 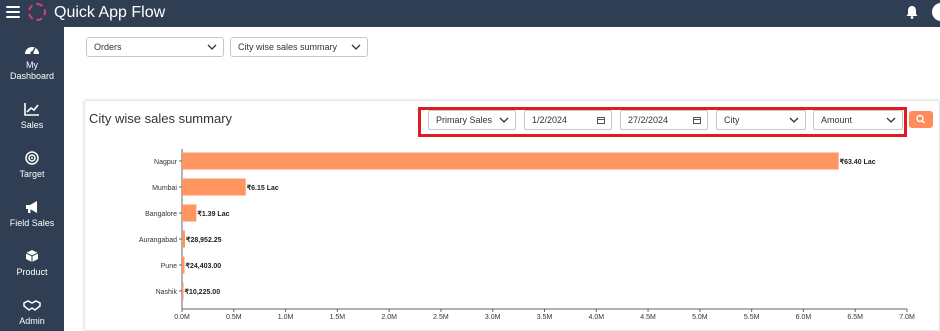 I want to click on category-label: Nashik, so click(x=167, y=292).